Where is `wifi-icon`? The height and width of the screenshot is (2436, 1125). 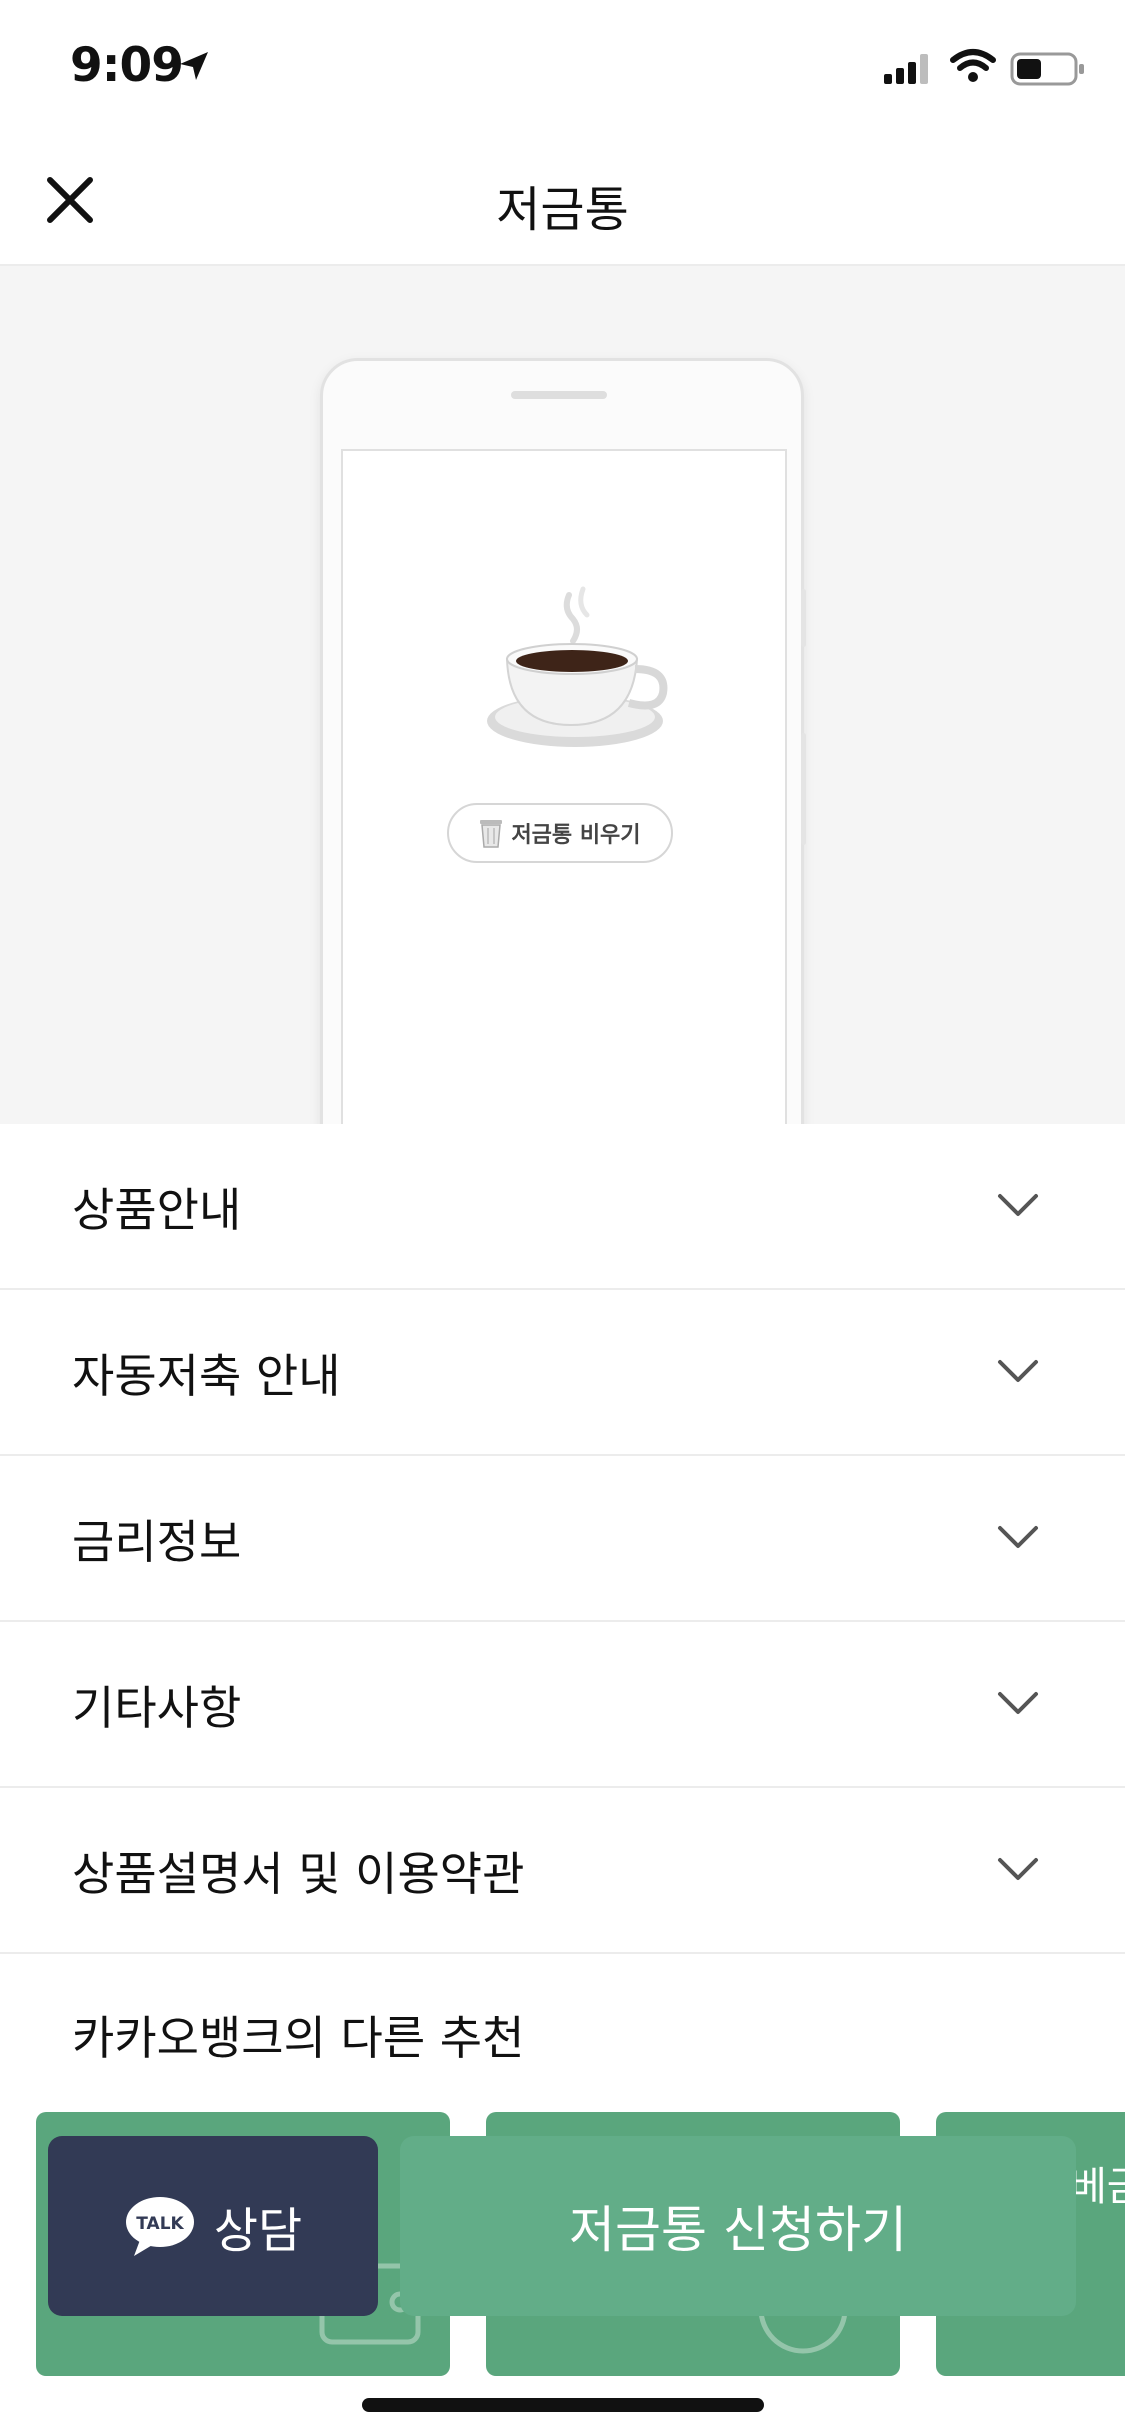
wifi-icon is located at coordinates (973, 65).